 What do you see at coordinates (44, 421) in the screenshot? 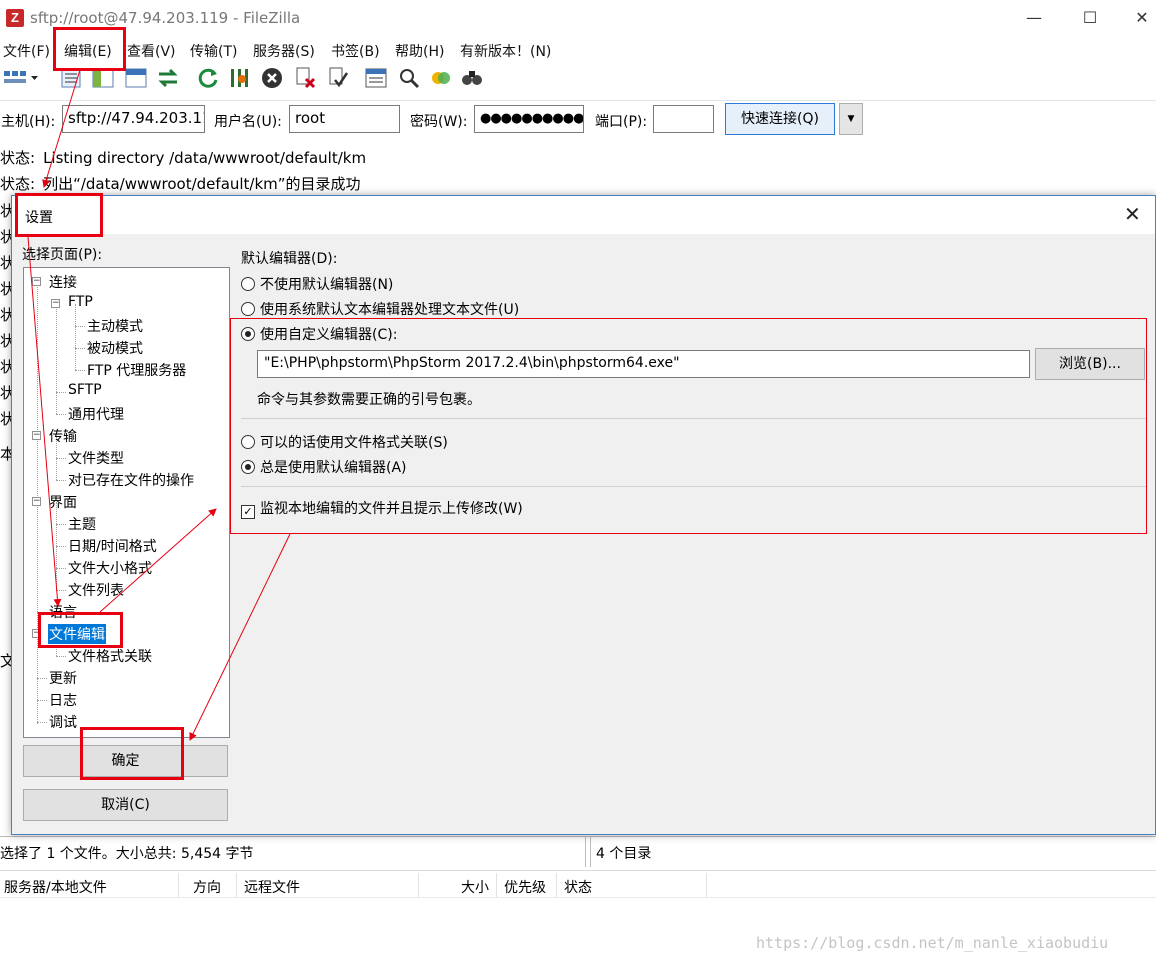
I see `arrow-settings-to-file-editing` at bounding box center [44, 421].